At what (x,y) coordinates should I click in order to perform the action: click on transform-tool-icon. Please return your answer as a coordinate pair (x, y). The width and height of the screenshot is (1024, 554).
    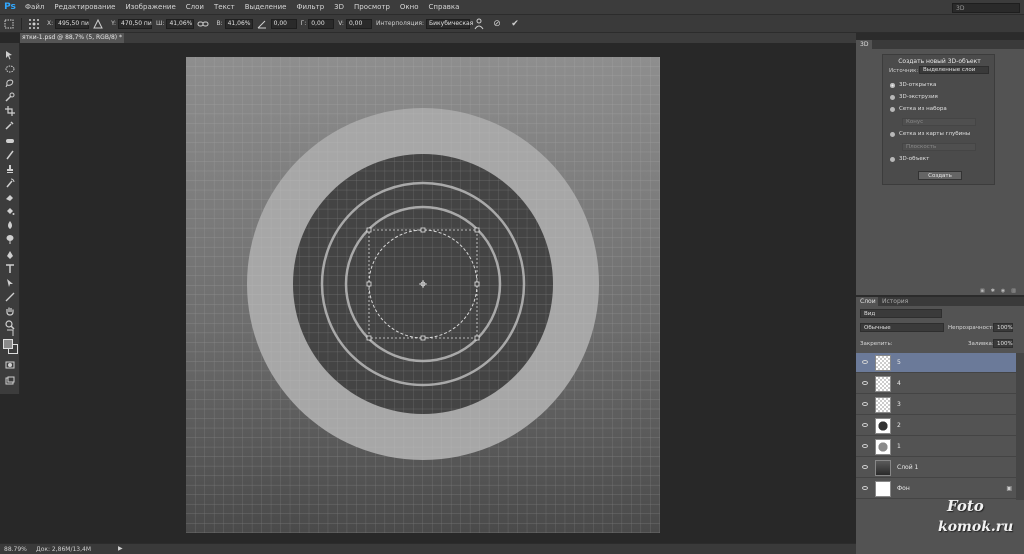
    Looking at the image, I should click on (9, 24).